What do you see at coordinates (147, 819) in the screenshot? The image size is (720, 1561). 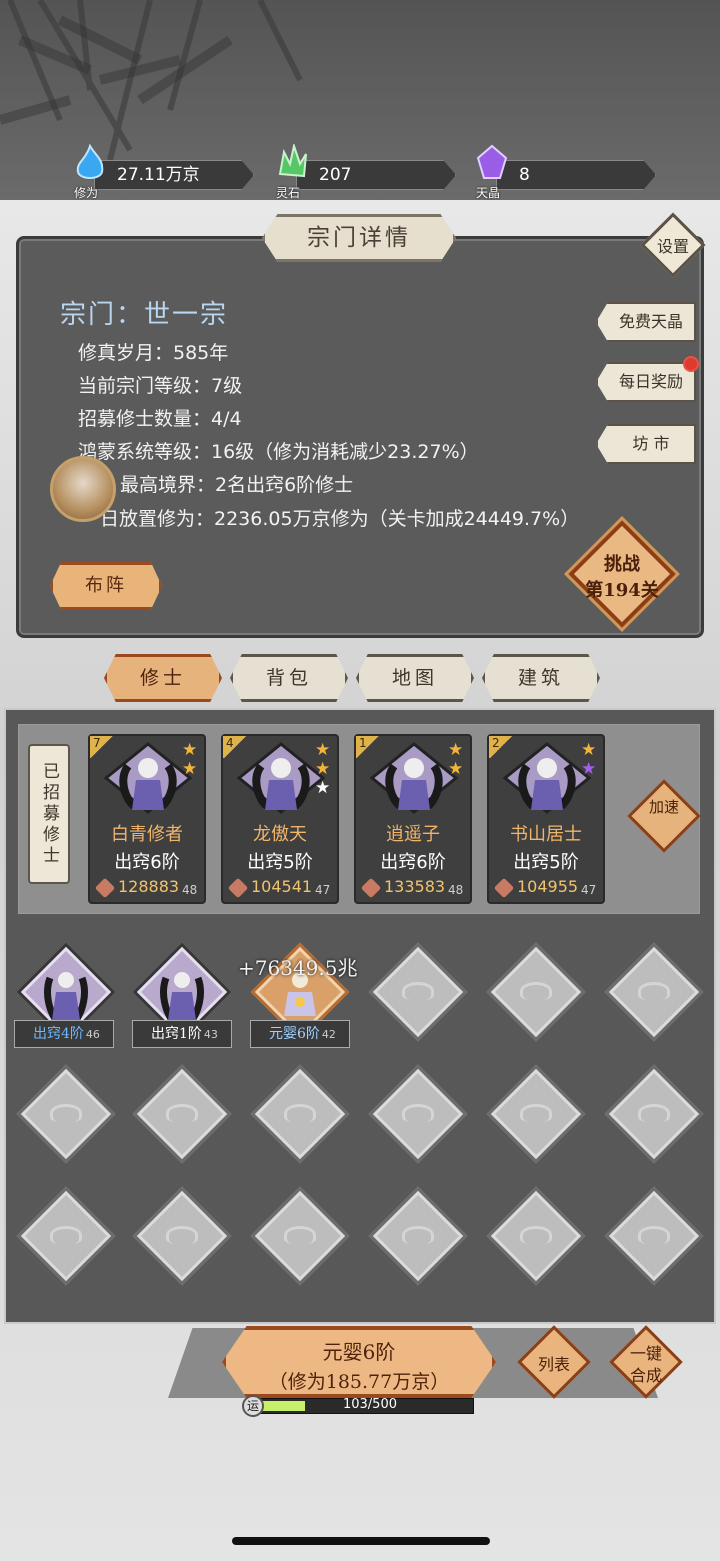 I see `disciple-card: 7 ★ ★ 白青修者 出窍6阶 128883 48` at bounding box center [147, 819].